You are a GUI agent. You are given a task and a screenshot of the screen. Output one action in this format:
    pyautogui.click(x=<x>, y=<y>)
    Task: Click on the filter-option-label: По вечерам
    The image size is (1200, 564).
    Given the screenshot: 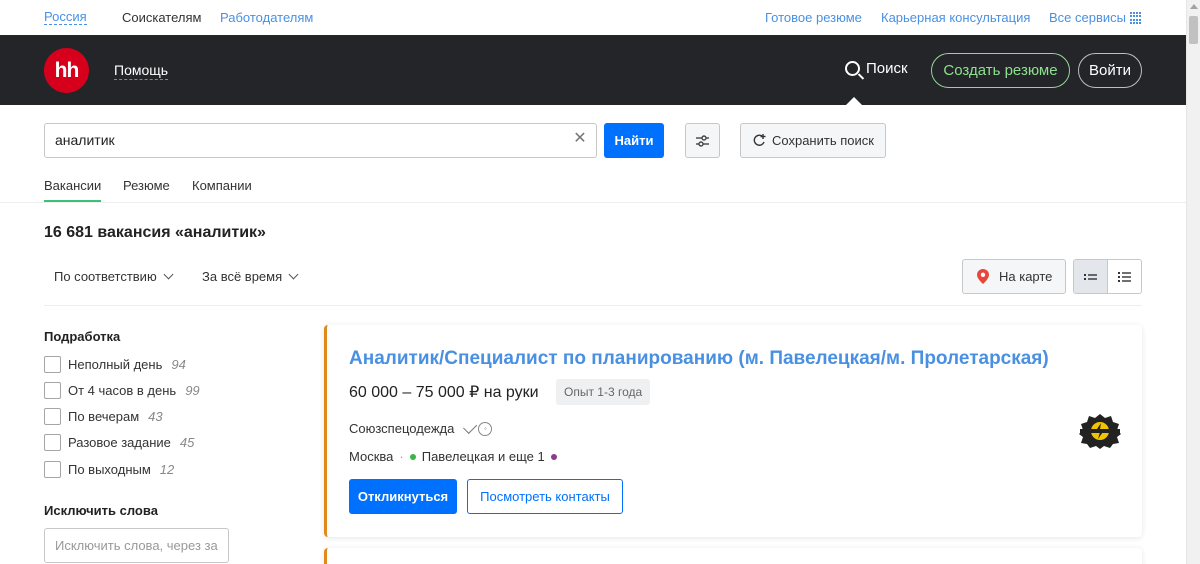 What is the action you would take?
    pyautogui.click(x=104, y=416)
    